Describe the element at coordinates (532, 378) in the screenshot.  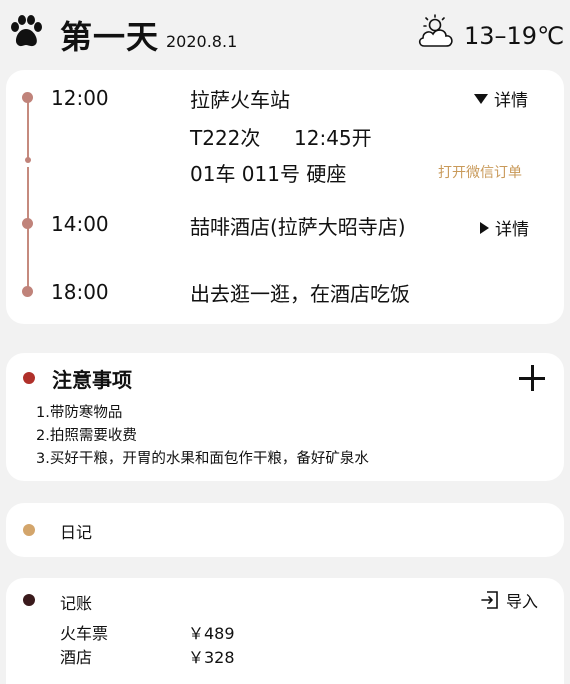
I see `add-note-button` at that location.